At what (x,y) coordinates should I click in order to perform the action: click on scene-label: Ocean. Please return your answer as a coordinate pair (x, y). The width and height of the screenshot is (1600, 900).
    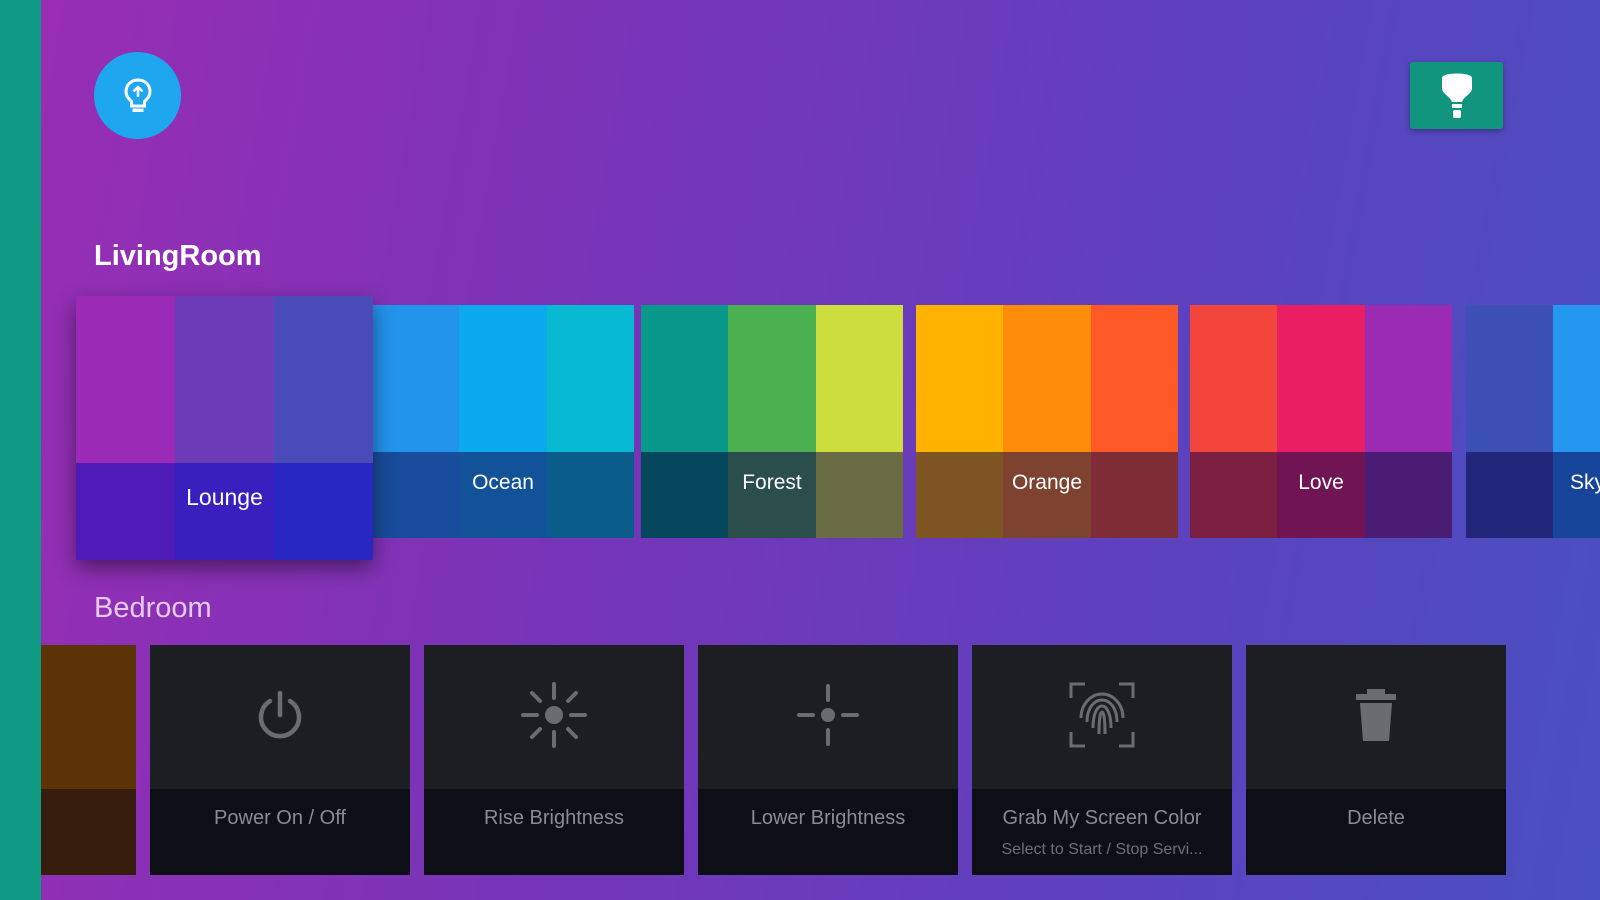
    Looking at the image, I should click on (503, 482).